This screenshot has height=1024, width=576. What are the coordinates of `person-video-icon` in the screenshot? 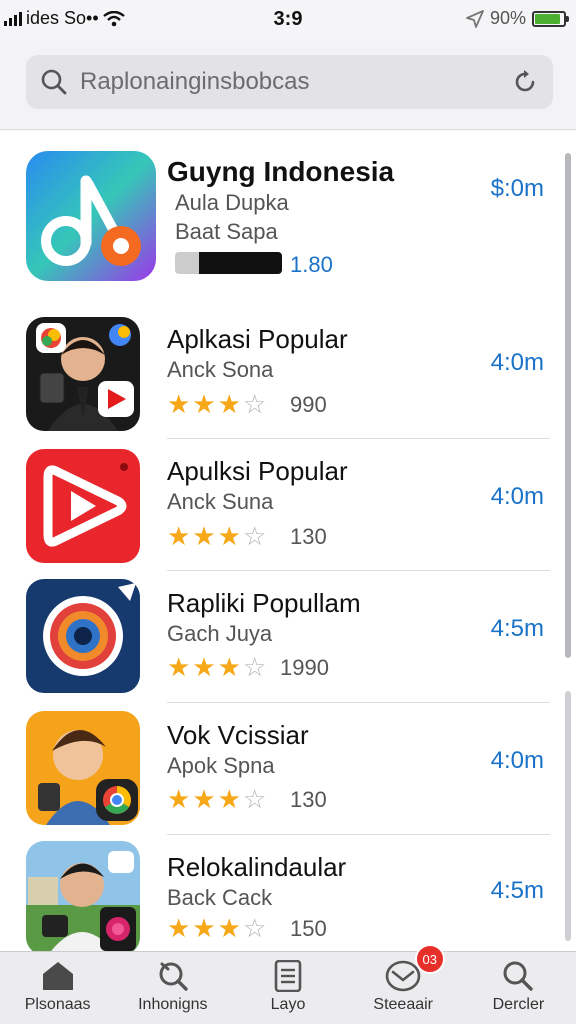 It's located at (83, 374).